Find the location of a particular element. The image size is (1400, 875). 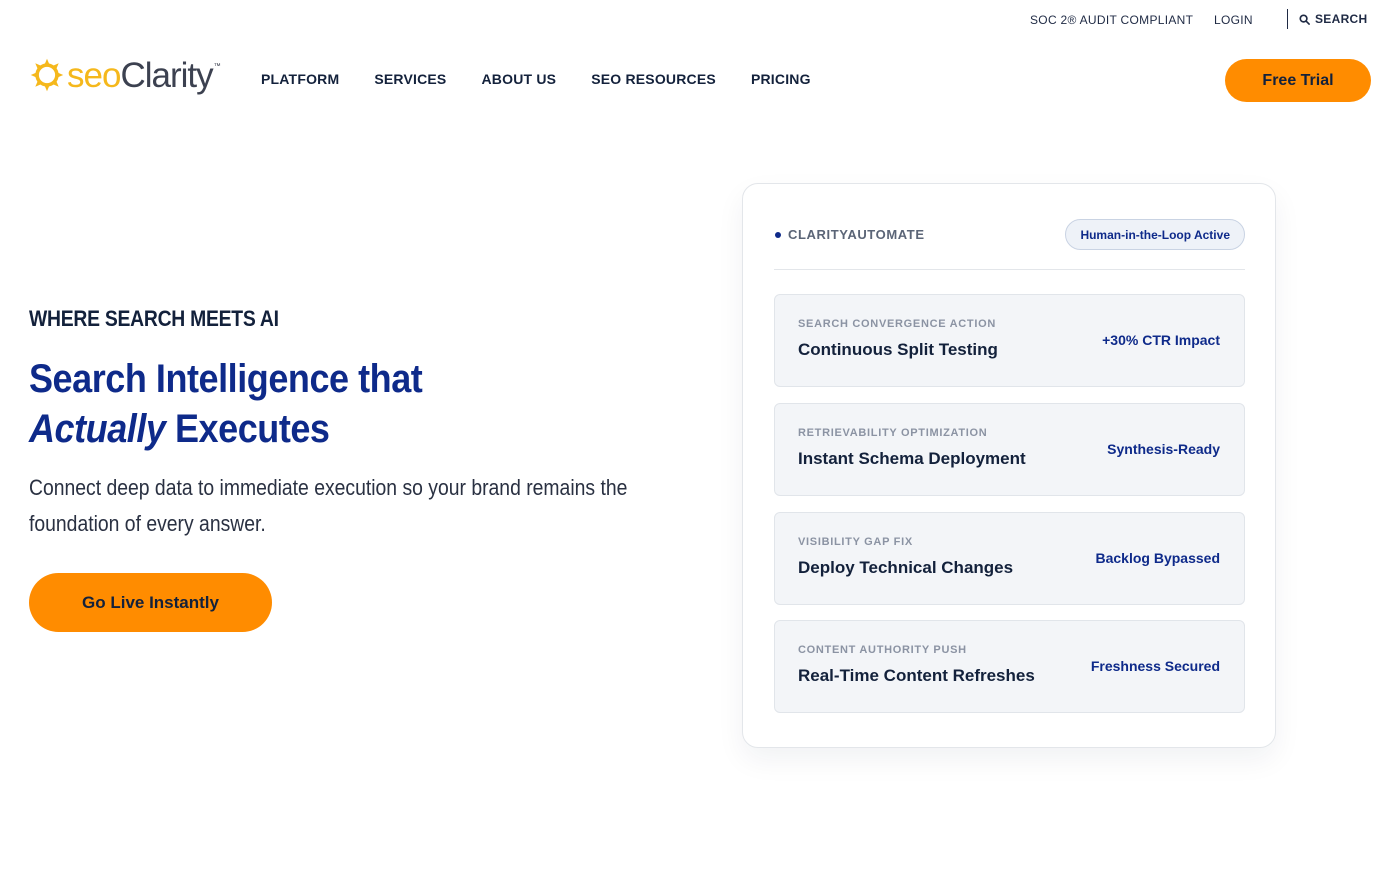

action-kicker: SEARCH CONVERGENCE ACTION is located at coordinates (897, 324).